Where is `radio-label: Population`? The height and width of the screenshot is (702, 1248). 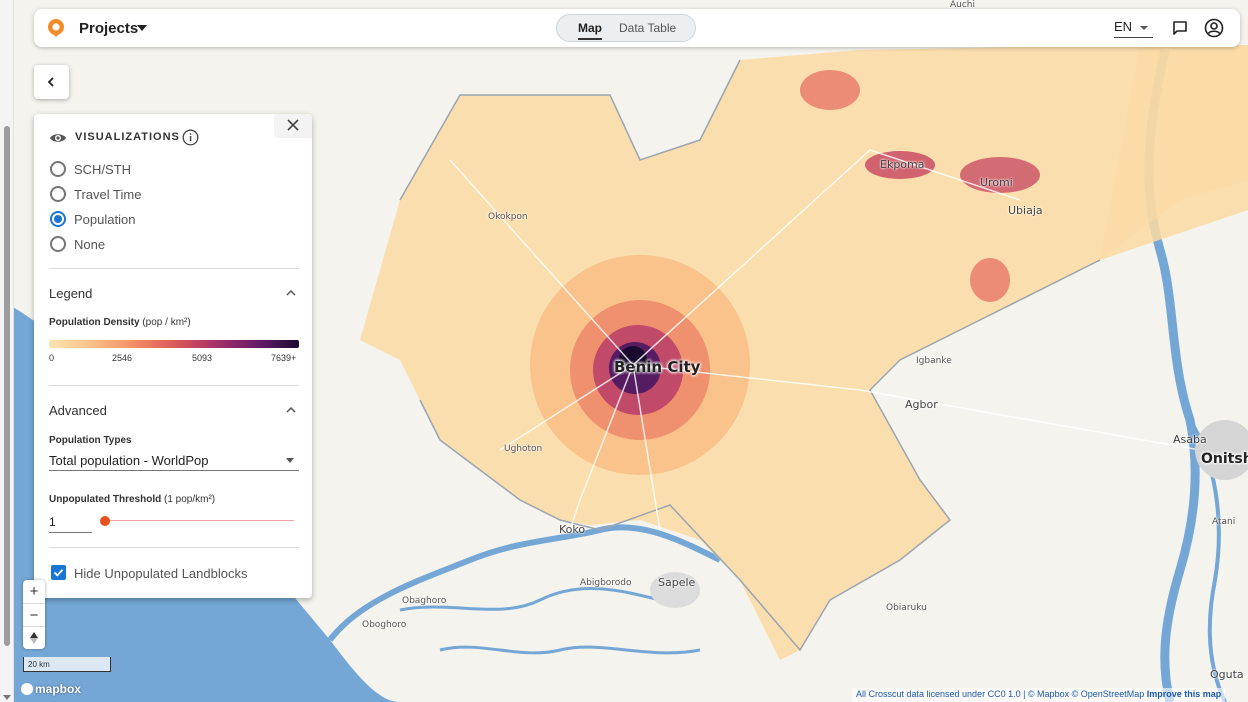 radio-label: Population is located at coordinates (105, 219).